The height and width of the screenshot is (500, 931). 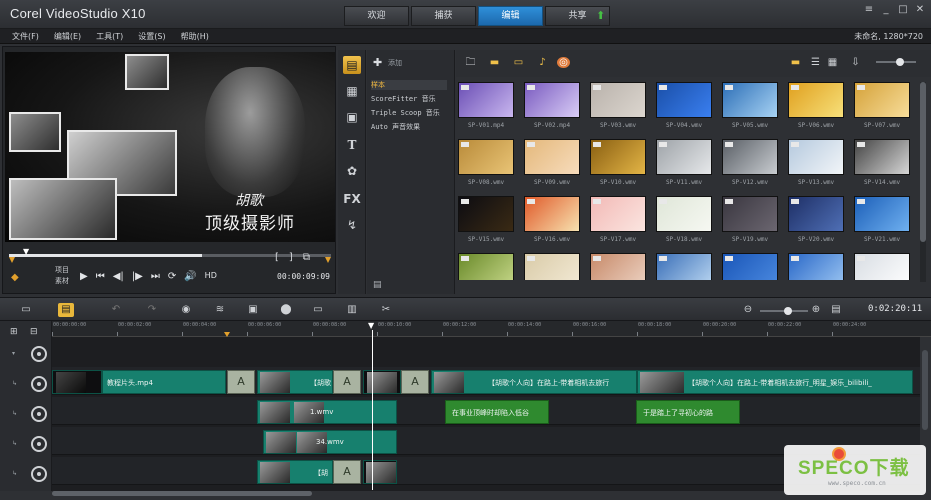 I want to click on timeline-horizontal-scrollbar, so click(x=182, y=493).